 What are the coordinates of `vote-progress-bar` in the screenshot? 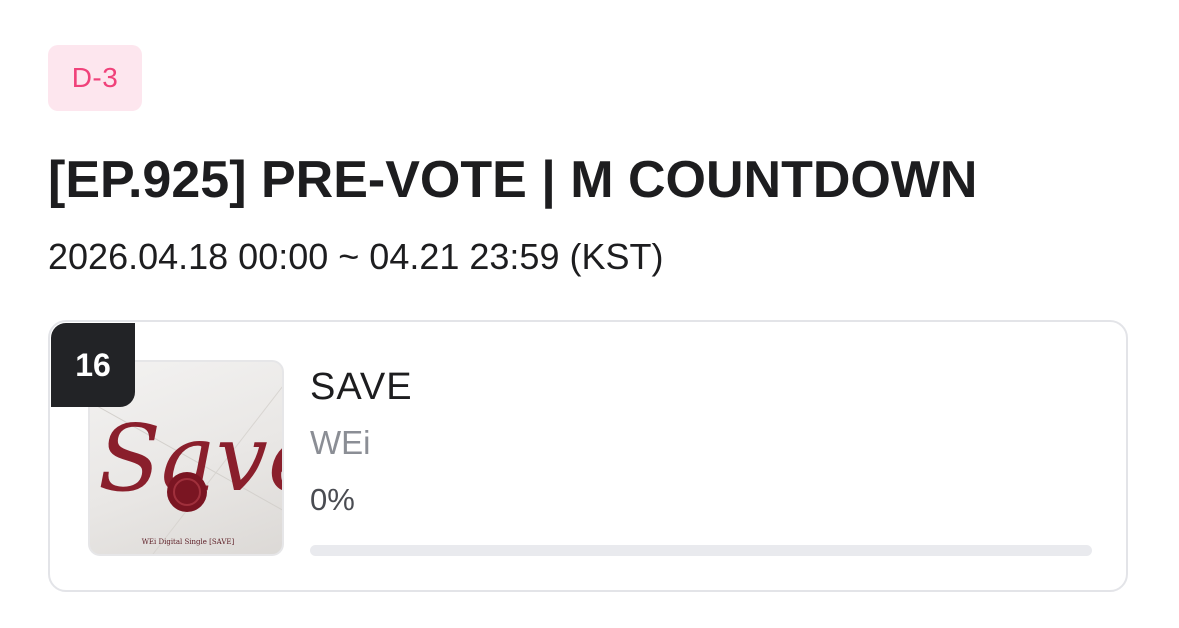 It's located at (701, 550).